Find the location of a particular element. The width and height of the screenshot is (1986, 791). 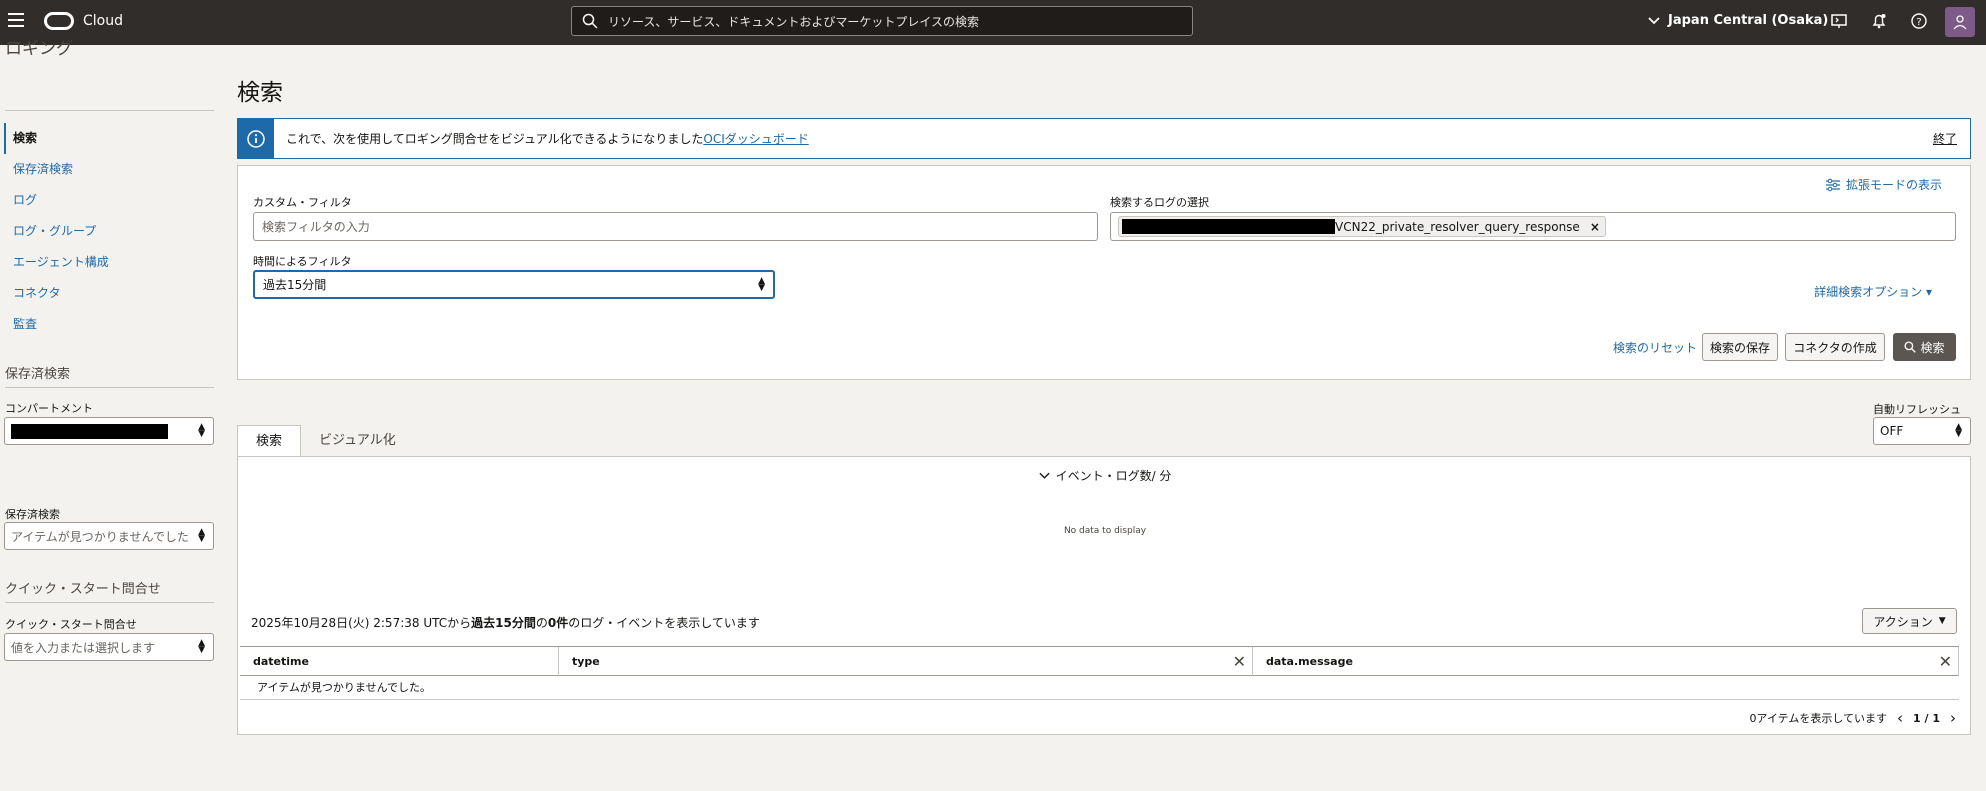

custom-filter-label: カスタム・フィルタ is located at coordinates (302, 202).